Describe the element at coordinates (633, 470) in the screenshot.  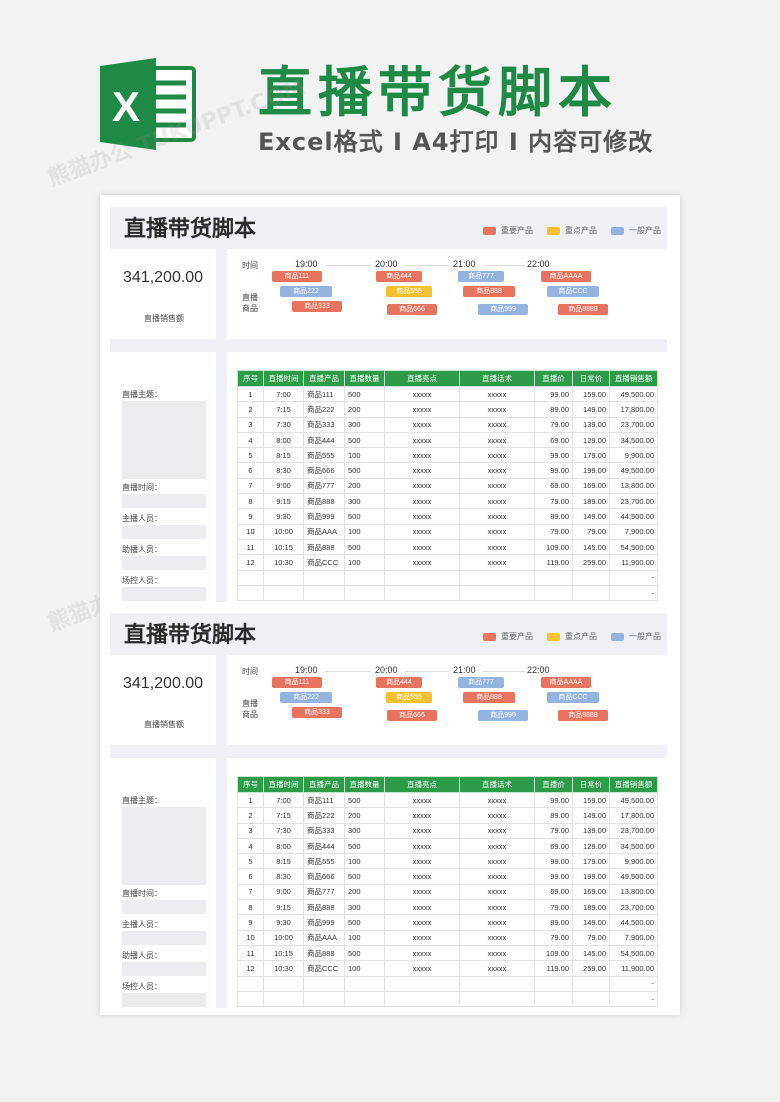
I see `table-cell: 49,500.00` at that location.